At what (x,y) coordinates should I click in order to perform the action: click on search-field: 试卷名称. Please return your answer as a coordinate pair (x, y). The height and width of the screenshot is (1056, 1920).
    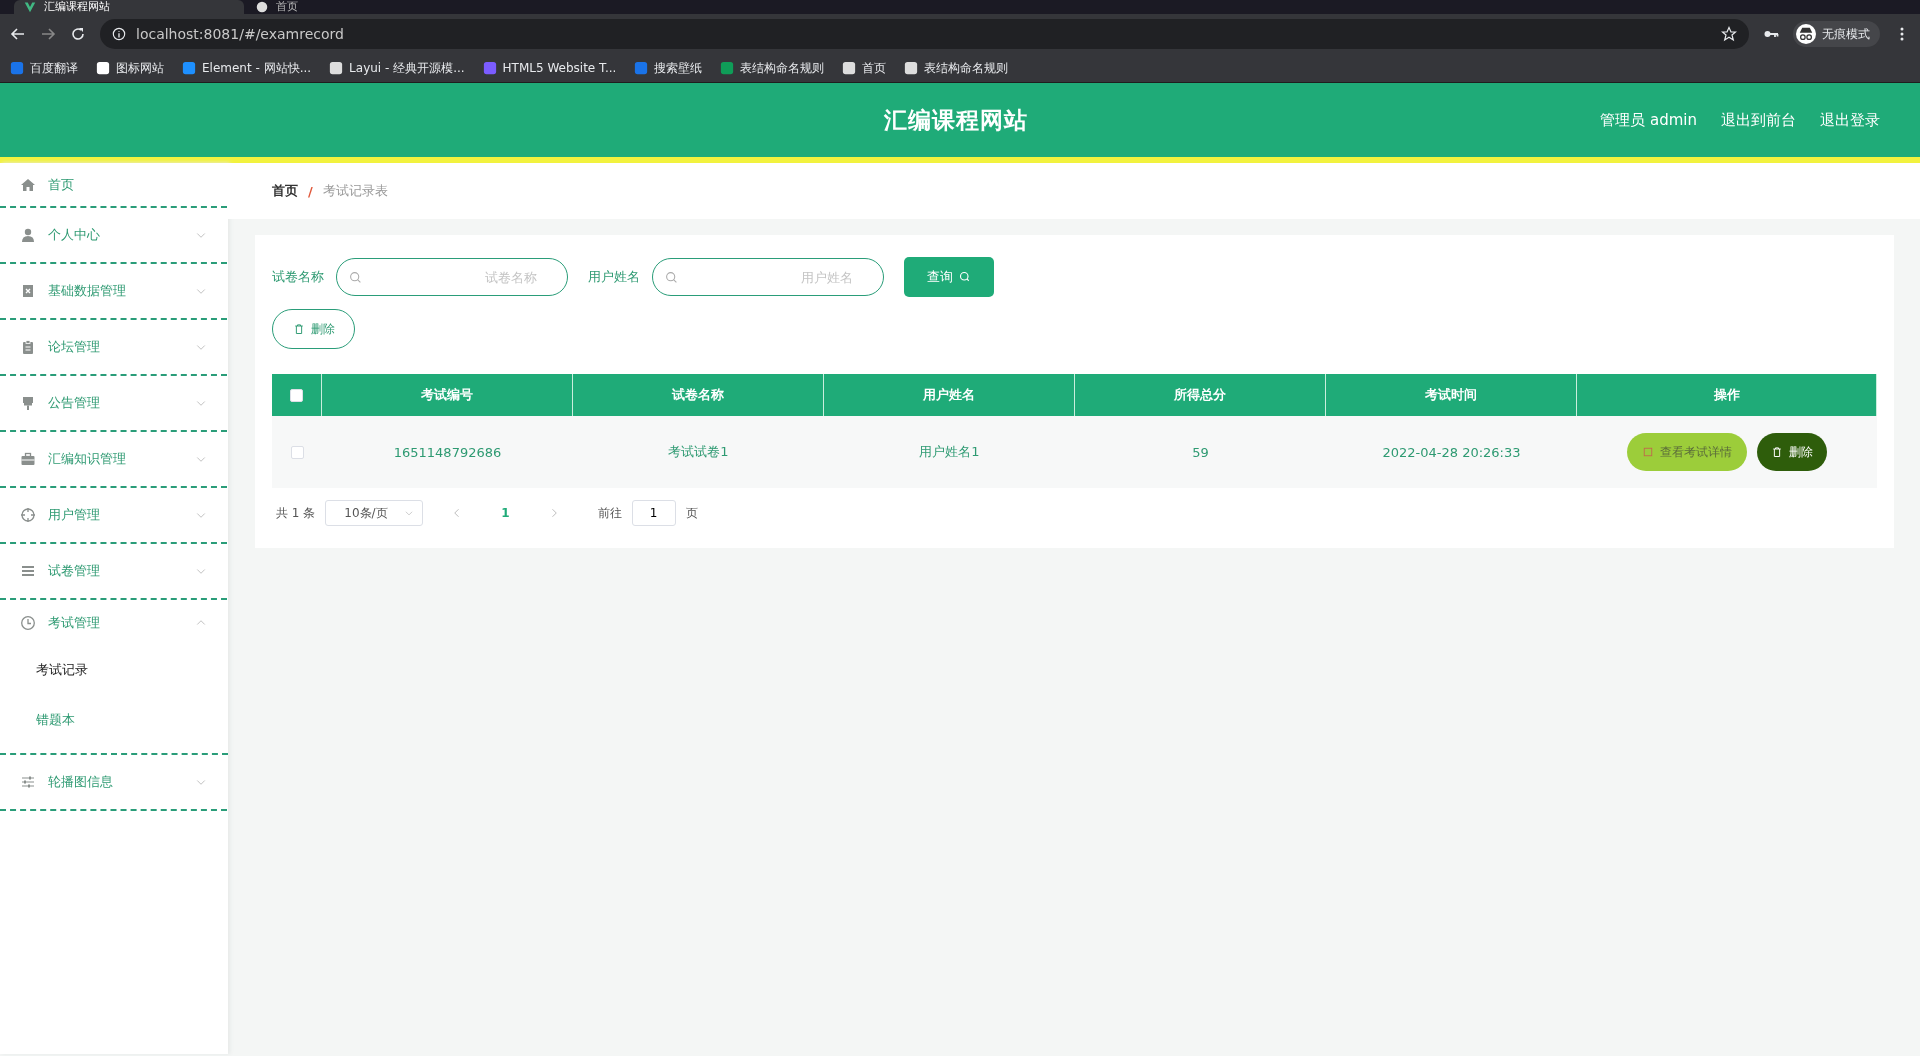
    Looking at the image, I should click on (452, 277).